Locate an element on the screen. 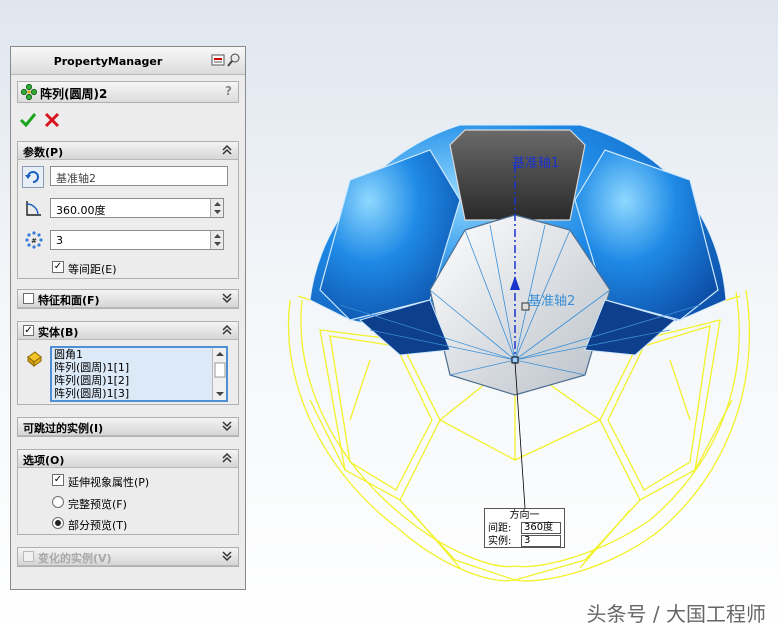 The height and width of the screenshot is (637, 778). axis1-label: 基准轴1 is located at coordinates (535, 161).